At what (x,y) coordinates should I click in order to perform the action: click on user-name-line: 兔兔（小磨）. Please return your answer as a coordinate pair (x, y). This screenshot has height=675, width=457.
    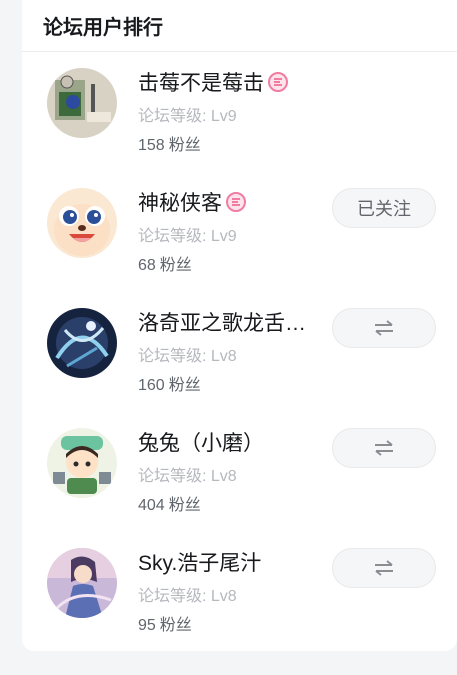
    Looking at the image, I should click on (201, 442).